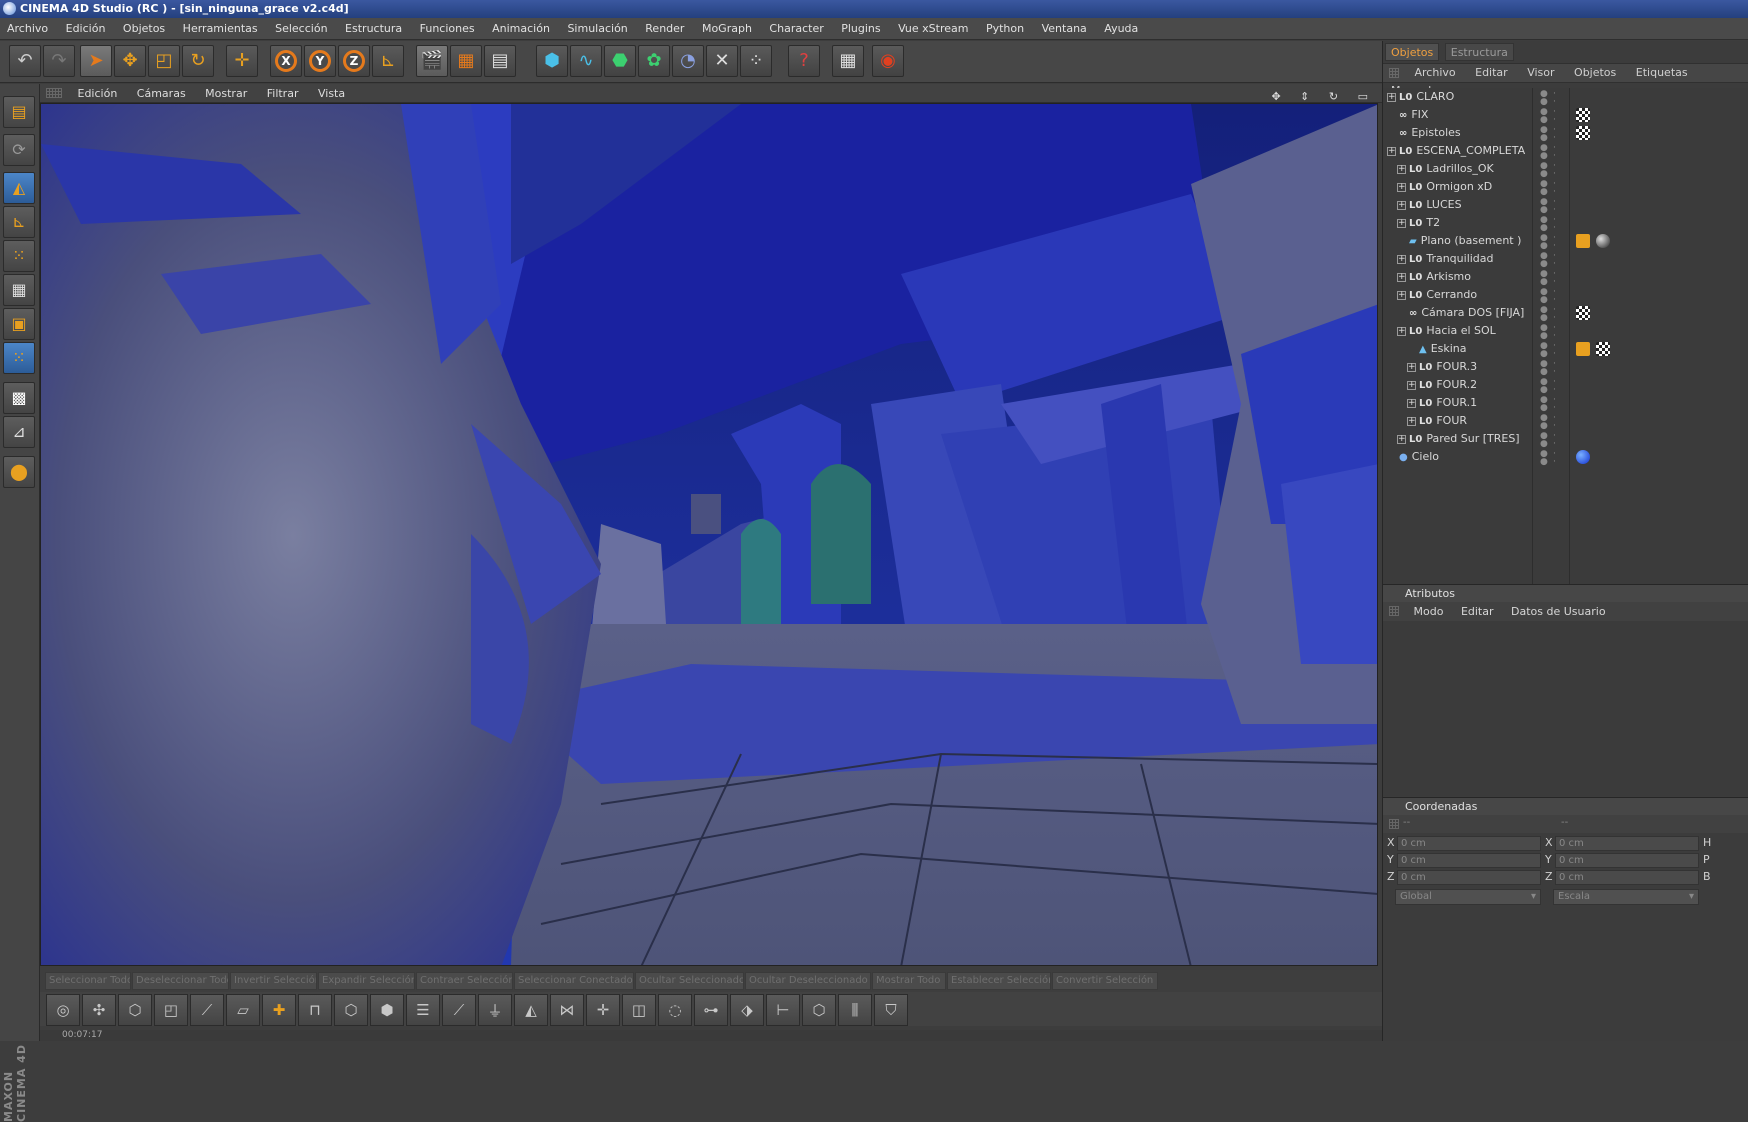 Image resolution: width=1748 pixels, height=1122 pixels. Describe the element at coordinates (888, 61) in the screenshot. I see `web-button: ◉` at that location.